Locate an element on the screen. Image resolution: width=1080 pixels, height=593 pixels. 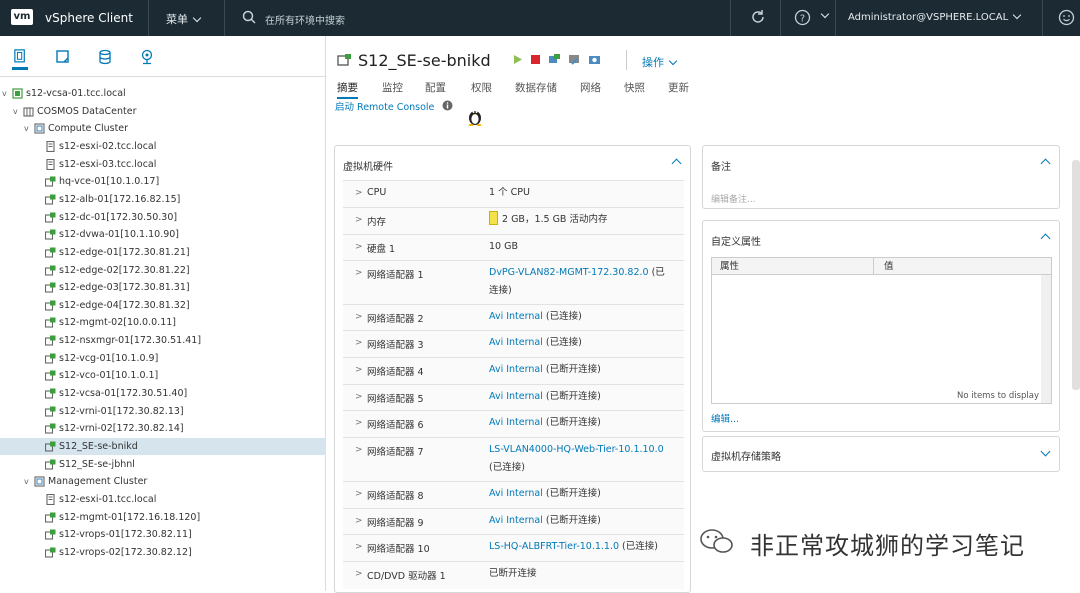
tree-node: s12-nsxmgr-01[172.30.51.41] is located at coordinates (163, 340).